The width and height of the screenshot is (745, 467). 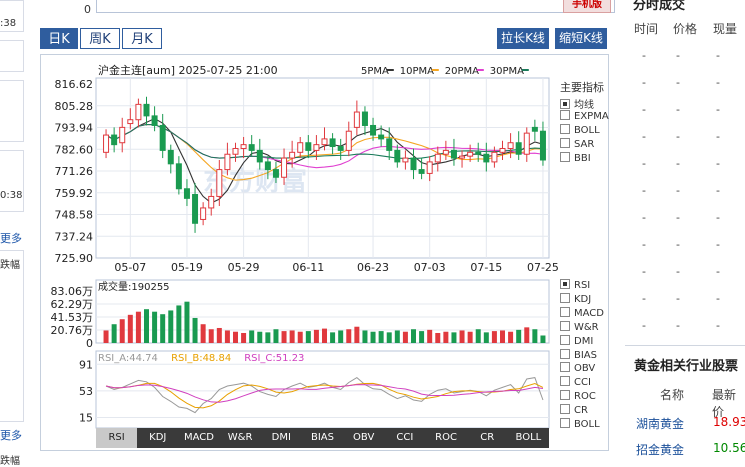 What do you see at coordinates (582, 312) in the screenshot?
I see `sub-indicator-option: MACD` at bounding box center [582, 312].